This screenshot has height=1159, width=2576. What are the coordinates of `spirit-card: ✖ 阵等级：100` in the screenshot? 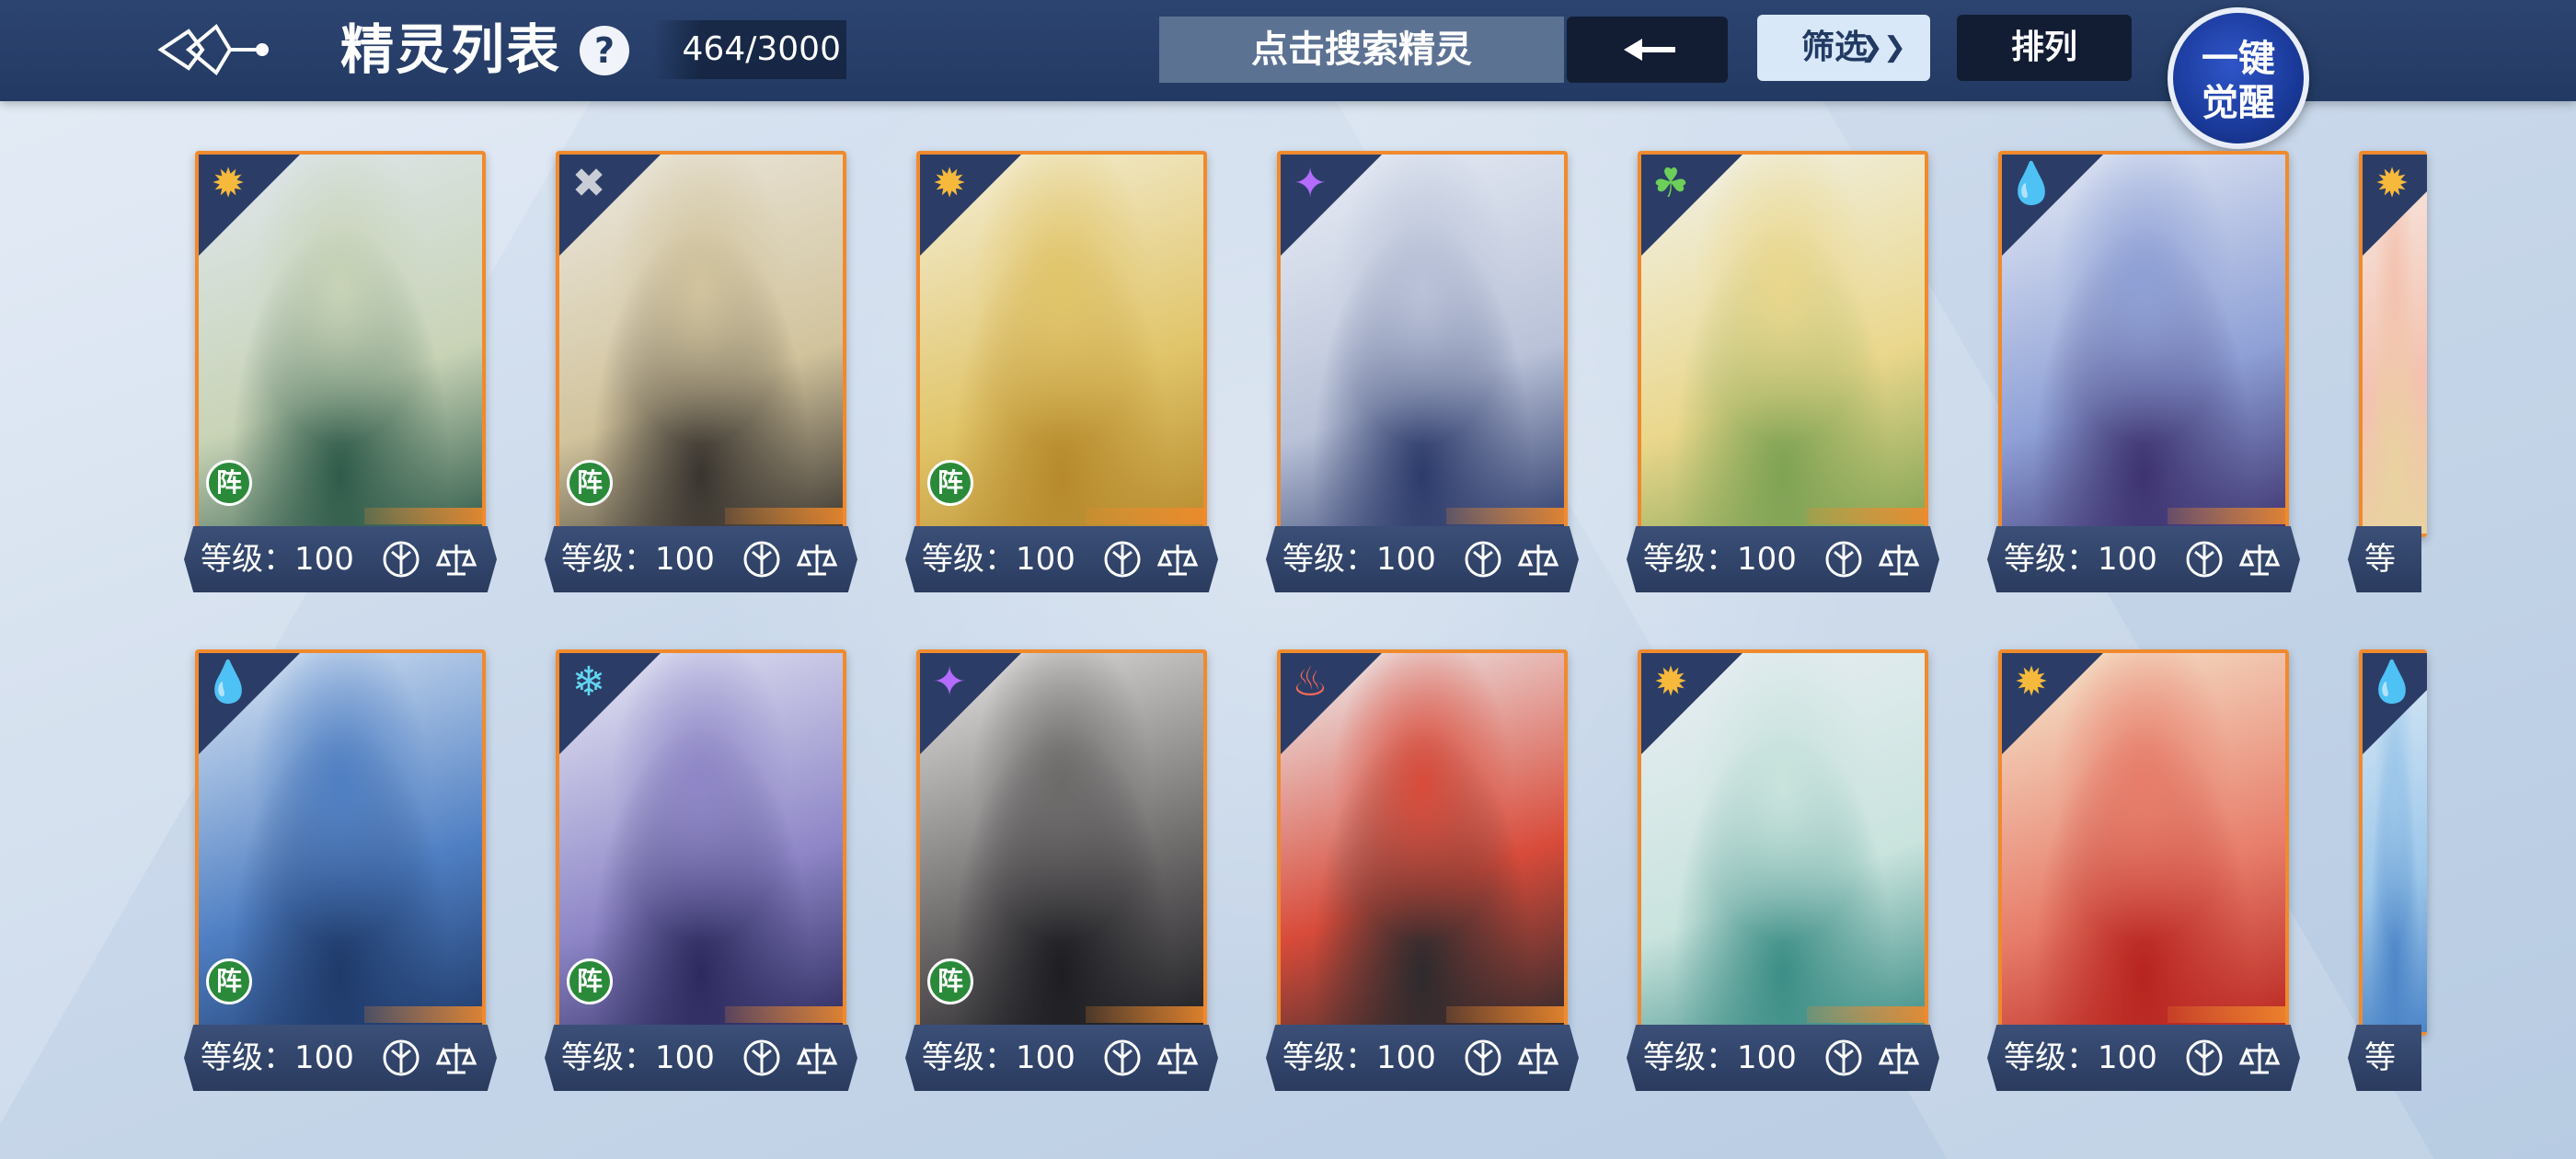 It's located at (706, 371).